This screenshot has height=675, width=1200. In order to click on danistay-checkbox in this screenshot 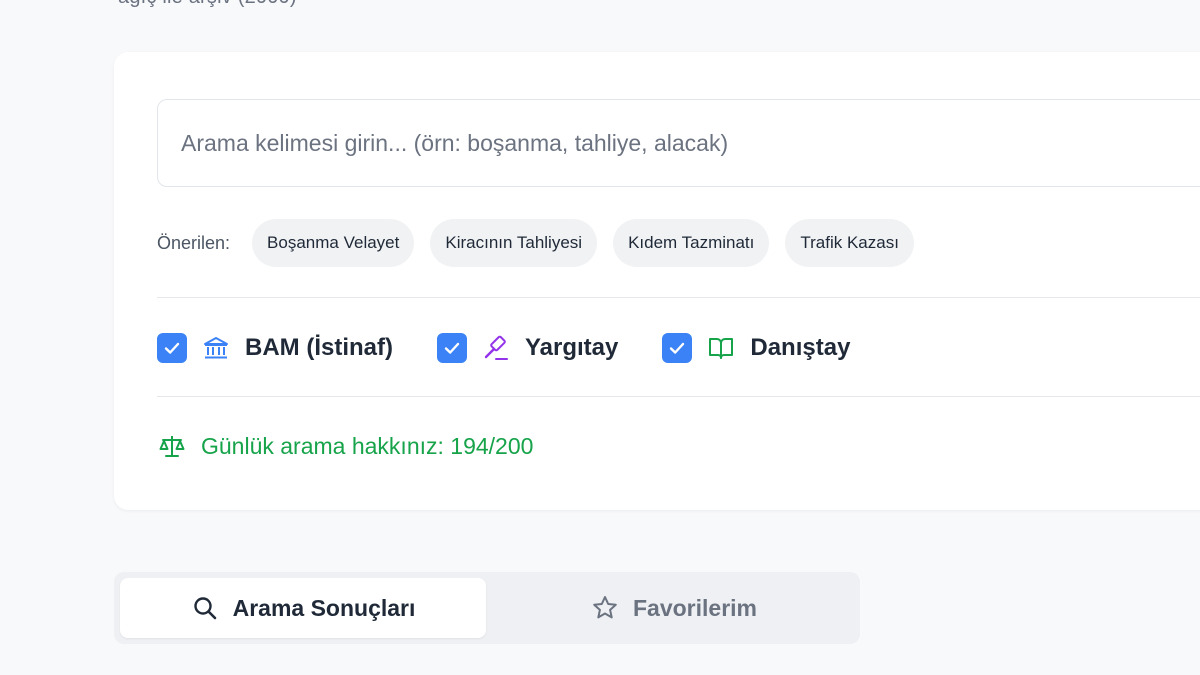, I will do `click(677, 348)`.